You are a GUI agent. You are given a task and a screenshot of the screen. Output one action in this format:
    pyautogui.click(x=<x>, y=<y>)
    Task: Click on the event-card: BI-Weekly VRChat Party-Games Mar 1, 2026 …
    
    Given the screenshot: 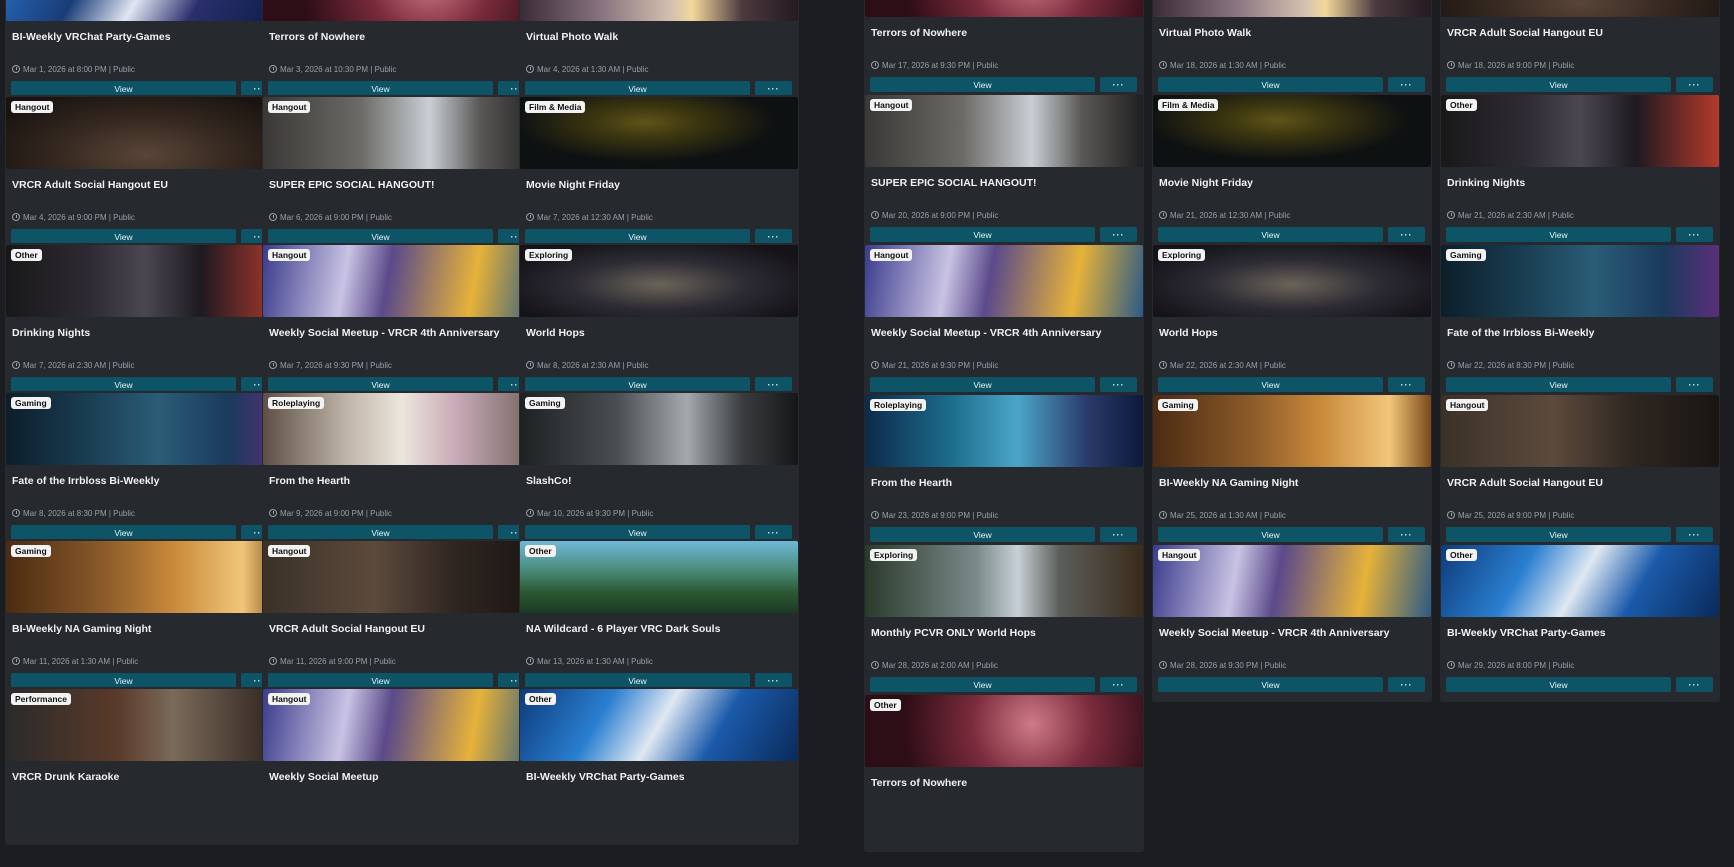 What is the action you would take?
    pyautogui.click(x=145, y=52)
    